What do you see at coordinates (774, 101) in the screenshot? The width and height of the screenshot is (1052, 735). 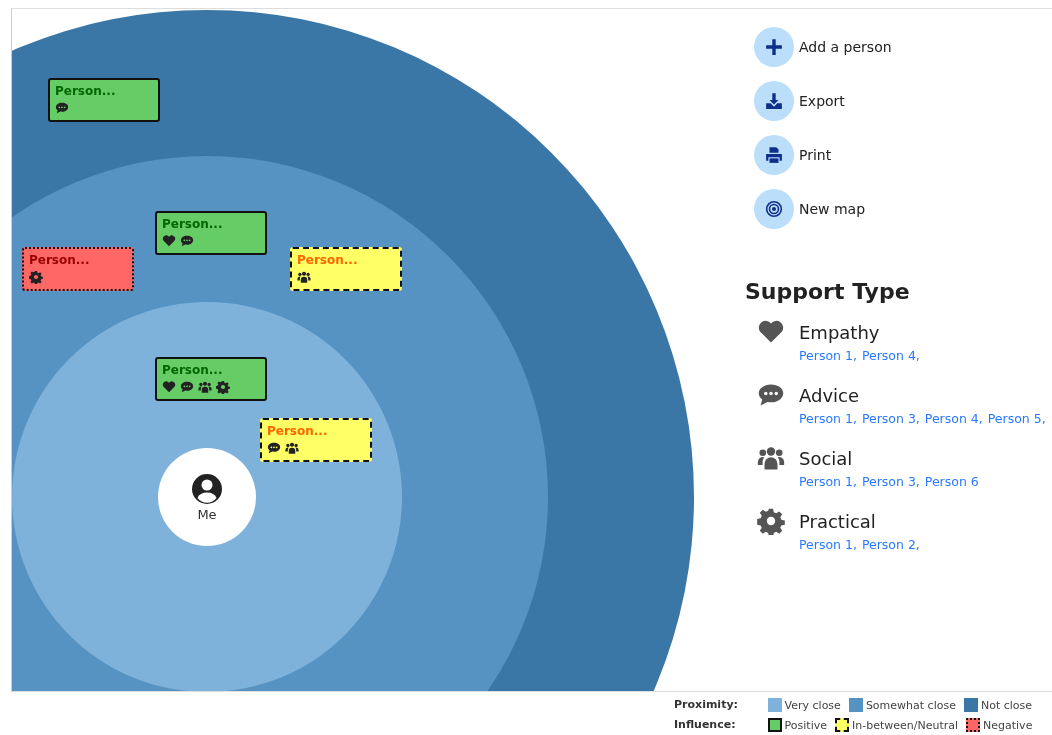 I see `download-icon` at bounding box center [774, 101].